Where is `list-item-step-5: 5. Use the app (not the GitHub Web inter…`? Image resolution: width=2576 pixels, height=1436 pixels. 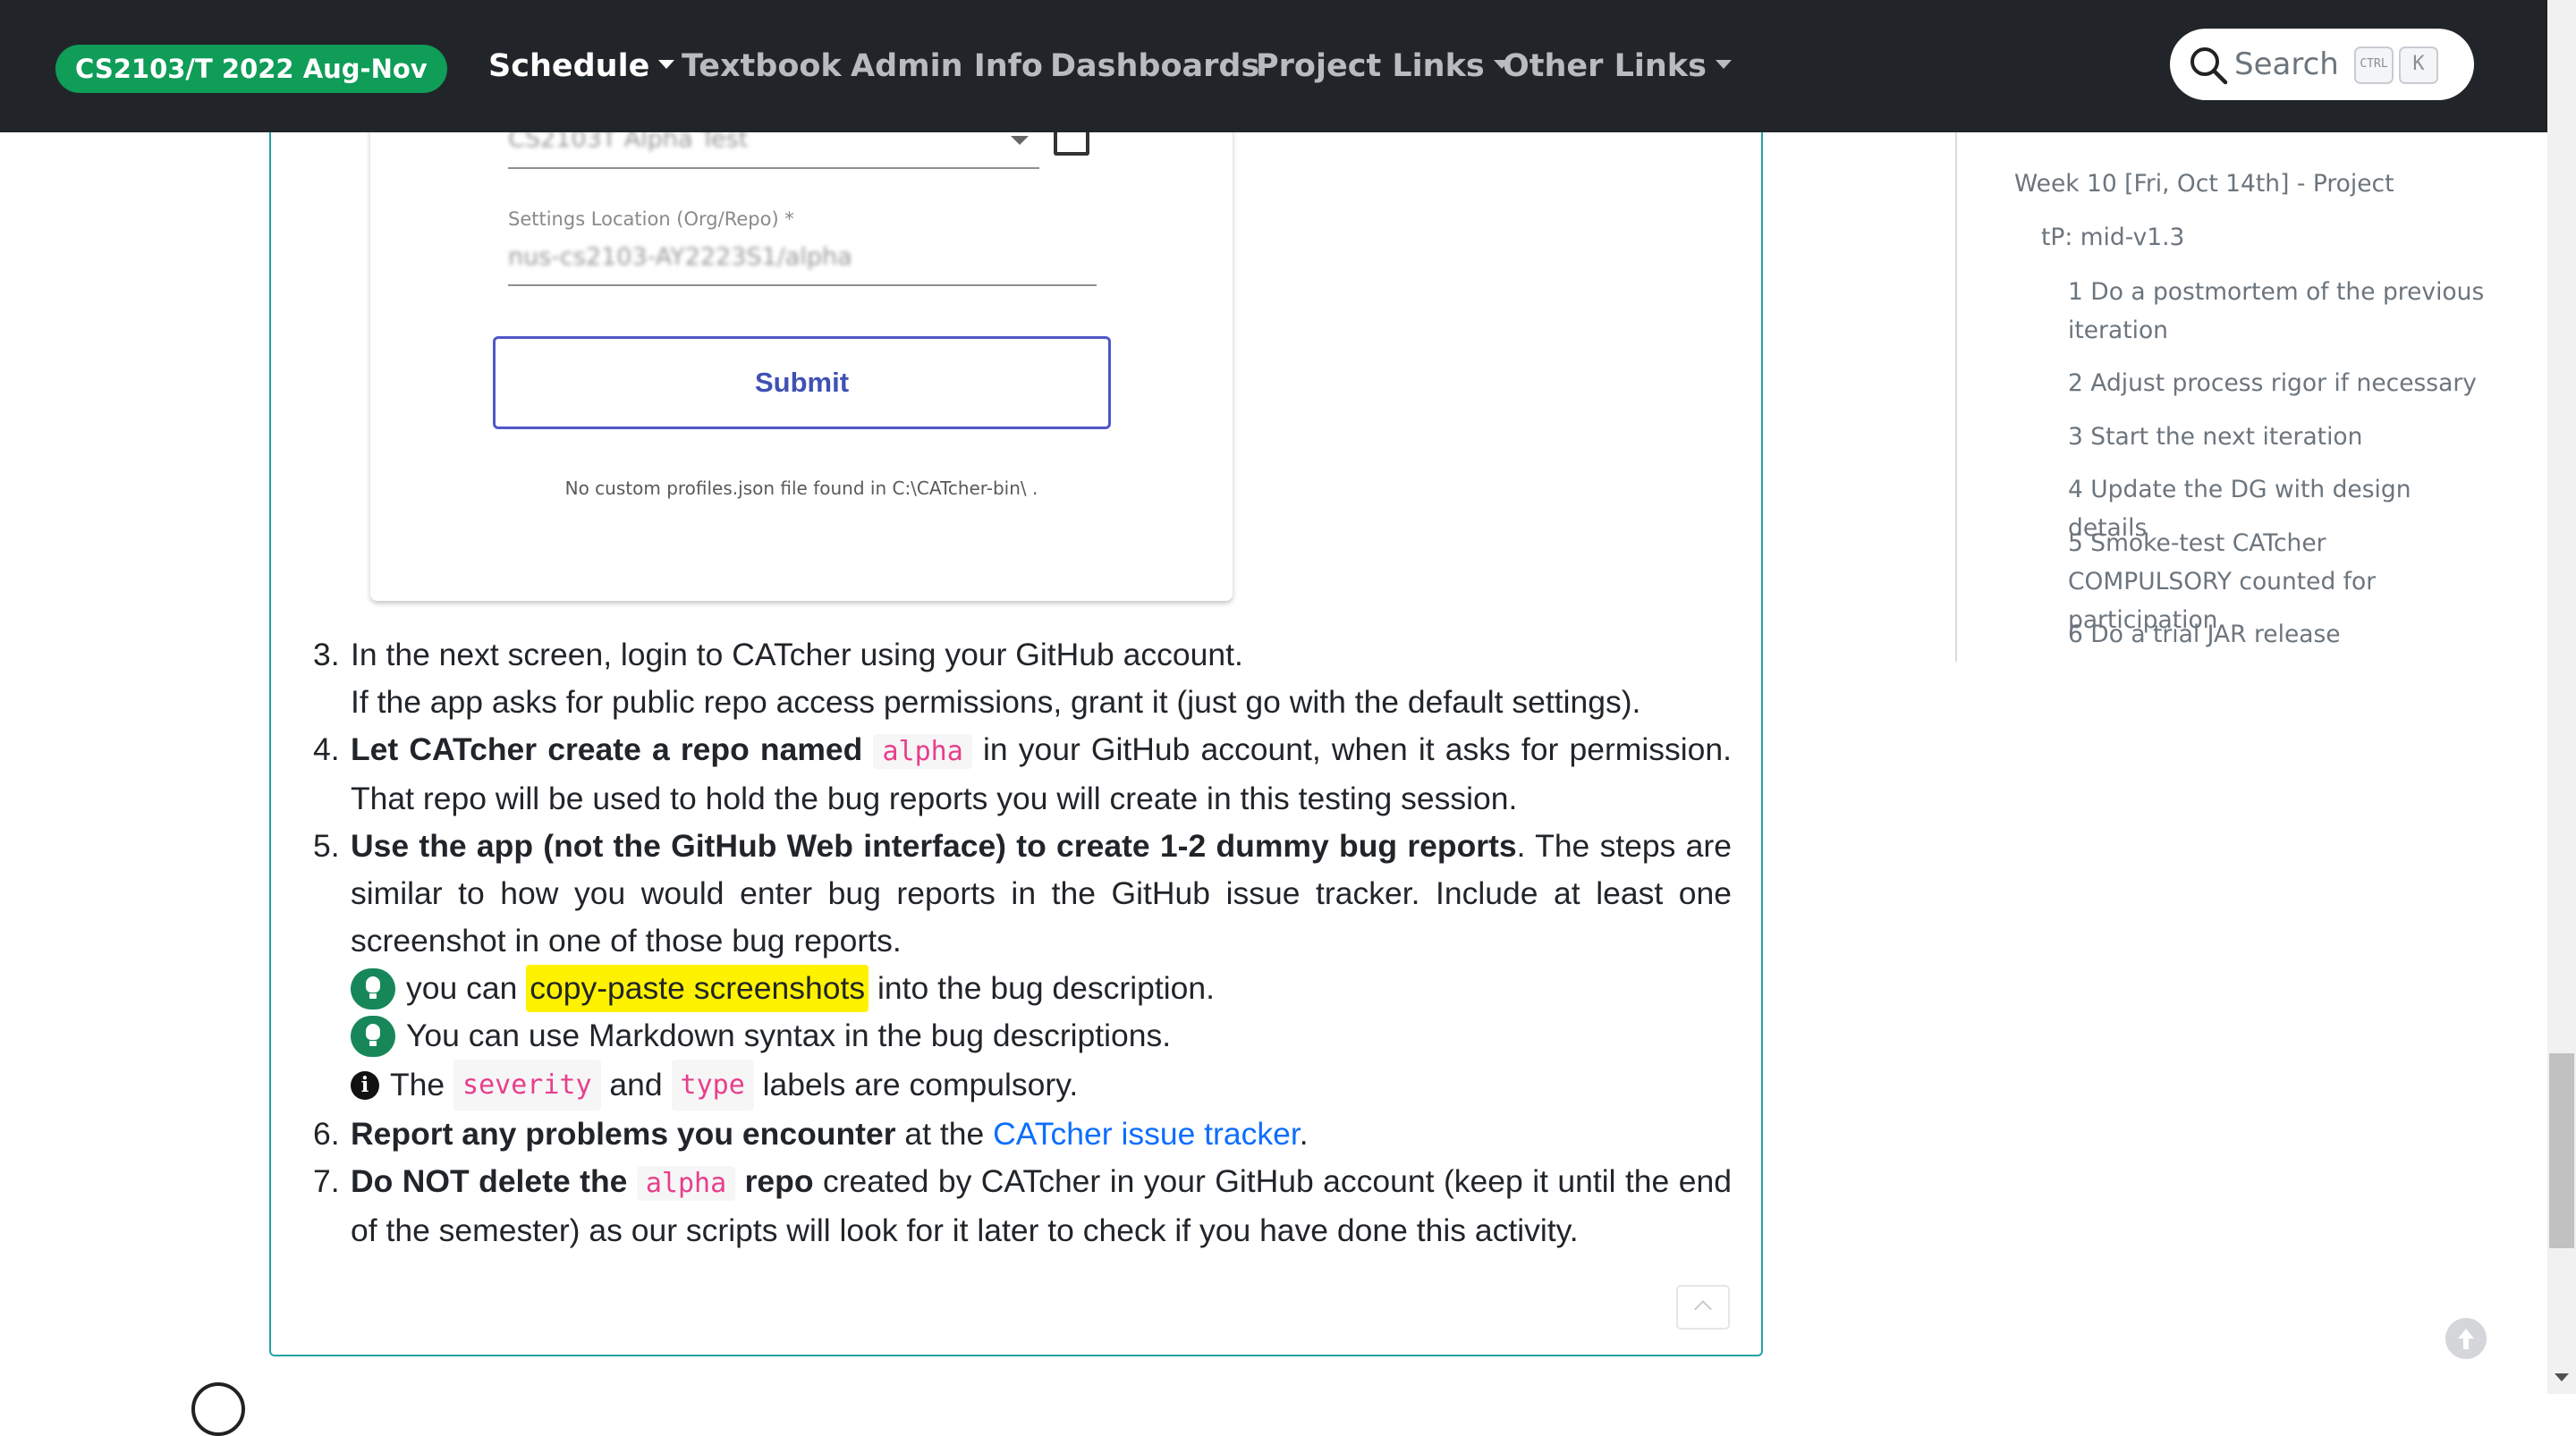
list-item-step-5: 5. Use the app (not the GitHub Web inter… is located at coordinates (1022, 967).